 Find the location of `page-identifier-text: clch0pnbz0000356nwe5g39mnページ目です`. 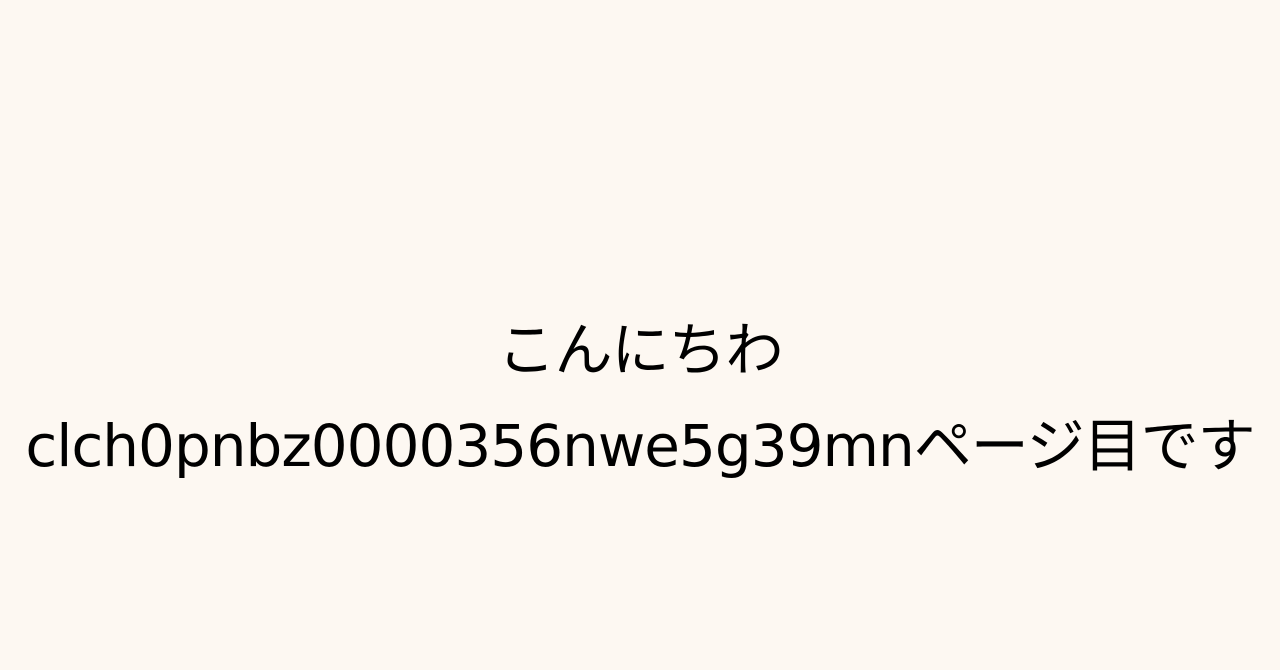

page-identifier-text: clch0pnbz0000356nwe5g39mnページ目です is located at coordinates (640, 446).